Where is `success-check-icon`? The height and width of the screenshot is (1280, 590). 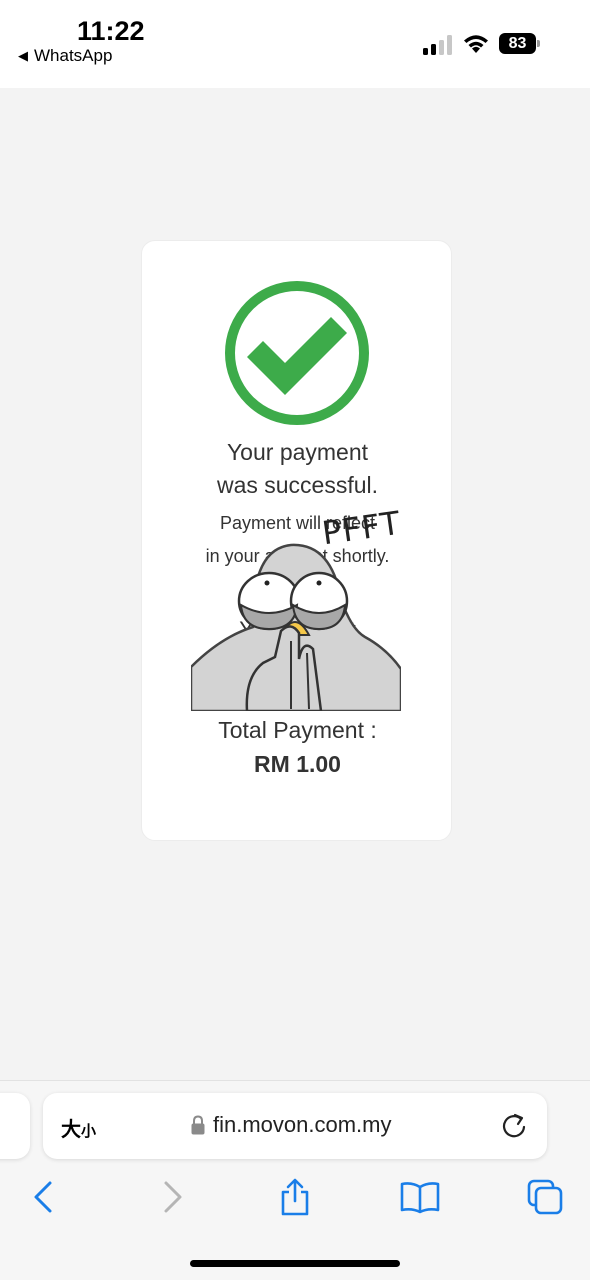 success-check-icon is located at coordinates (297, 353).